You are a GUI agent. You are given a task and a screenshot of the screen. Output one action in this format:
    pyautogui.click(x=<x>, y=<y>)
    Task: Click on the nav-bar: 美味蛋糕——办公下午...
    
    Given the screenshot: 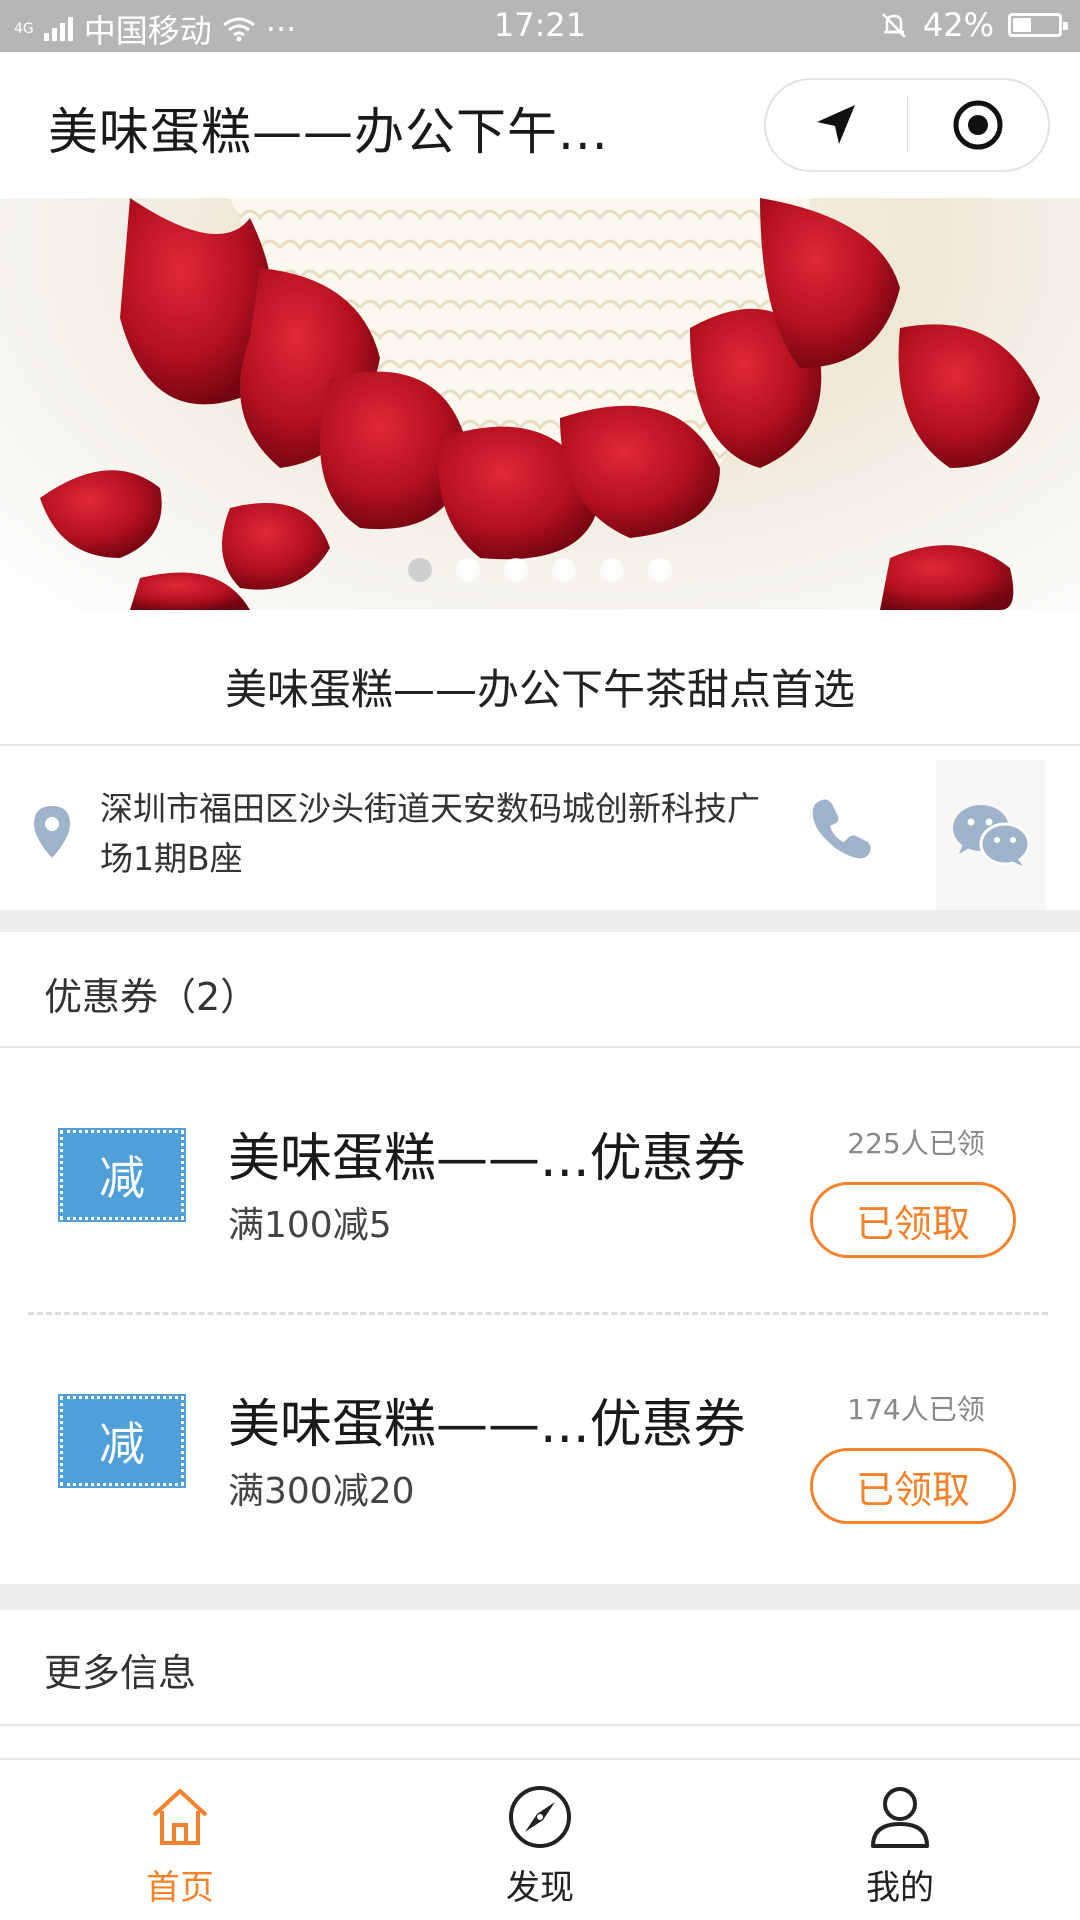 What is the action you would take?
    pyautogui.click(x=540, y=125)
    